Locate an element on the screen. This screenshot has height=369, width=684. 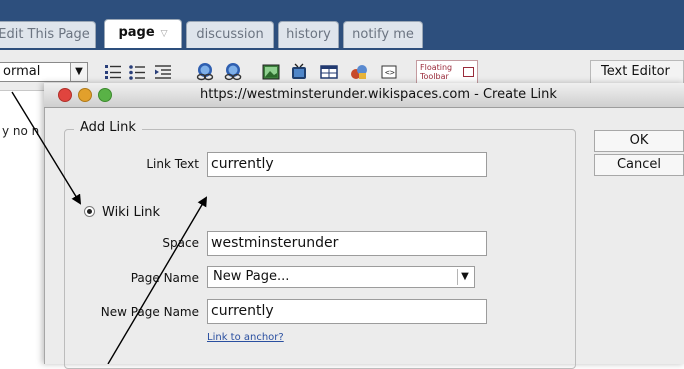
widget-icon is located at coordinates (359, 72).